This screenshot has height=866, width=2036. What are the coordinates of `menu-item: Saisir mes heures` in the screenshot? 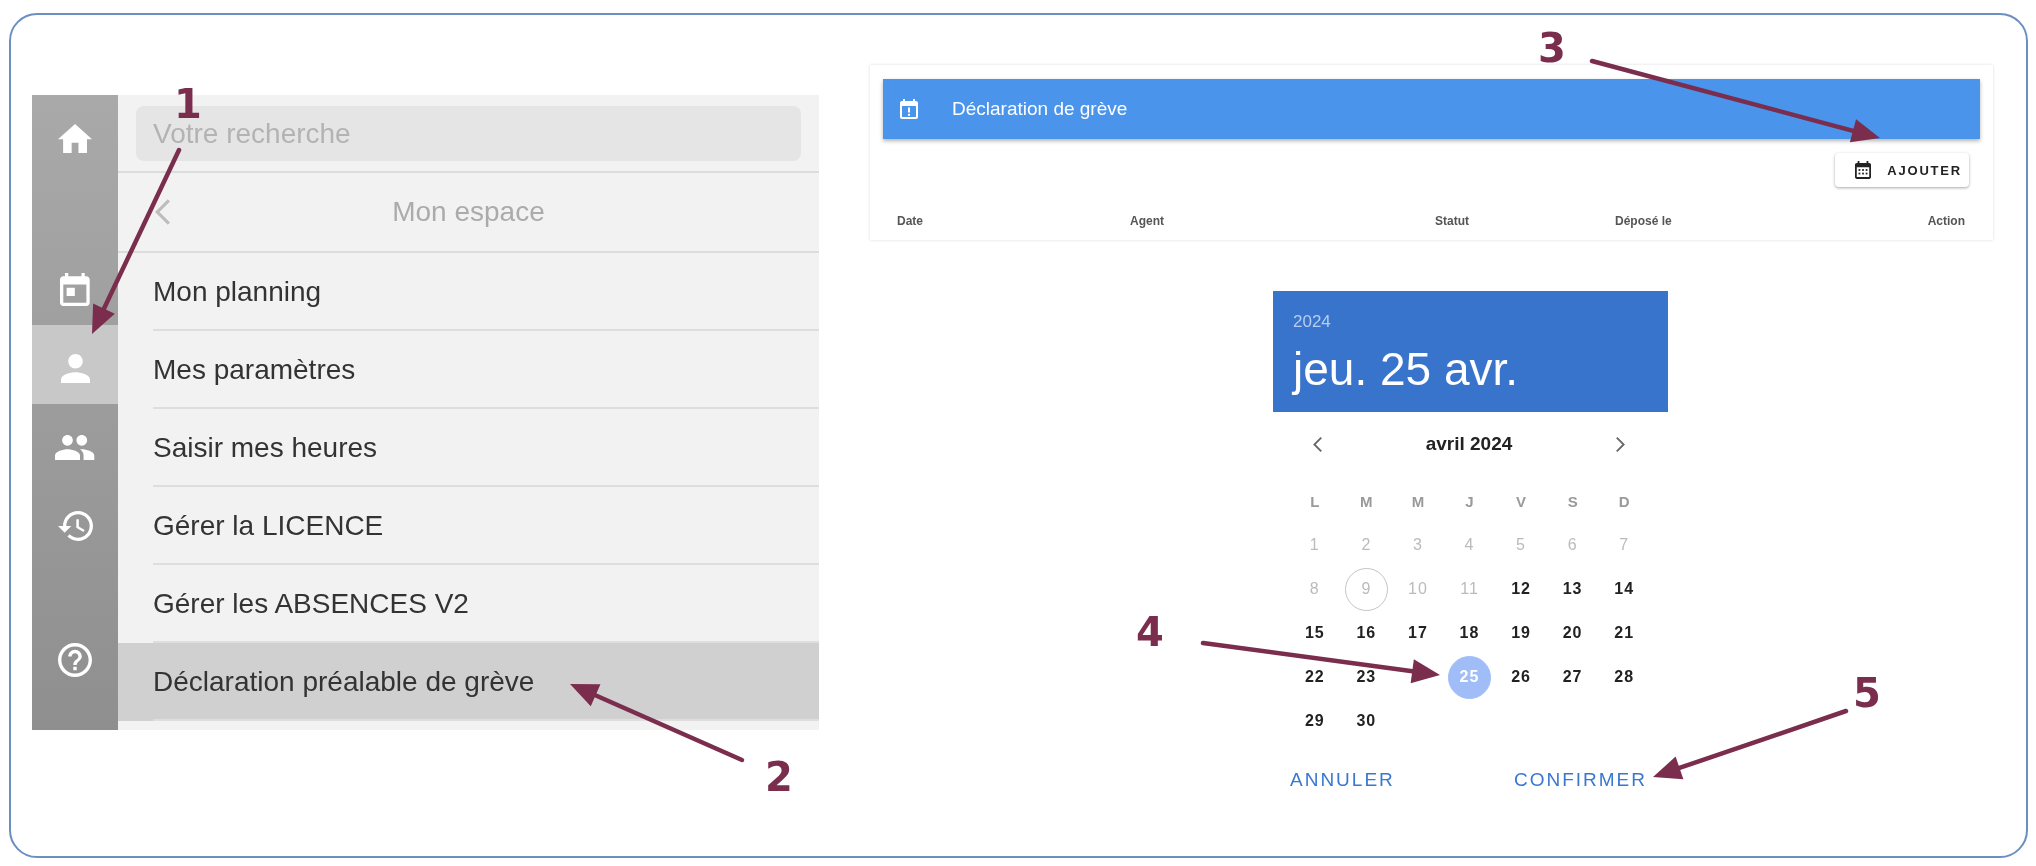 It's located at (468, 448).